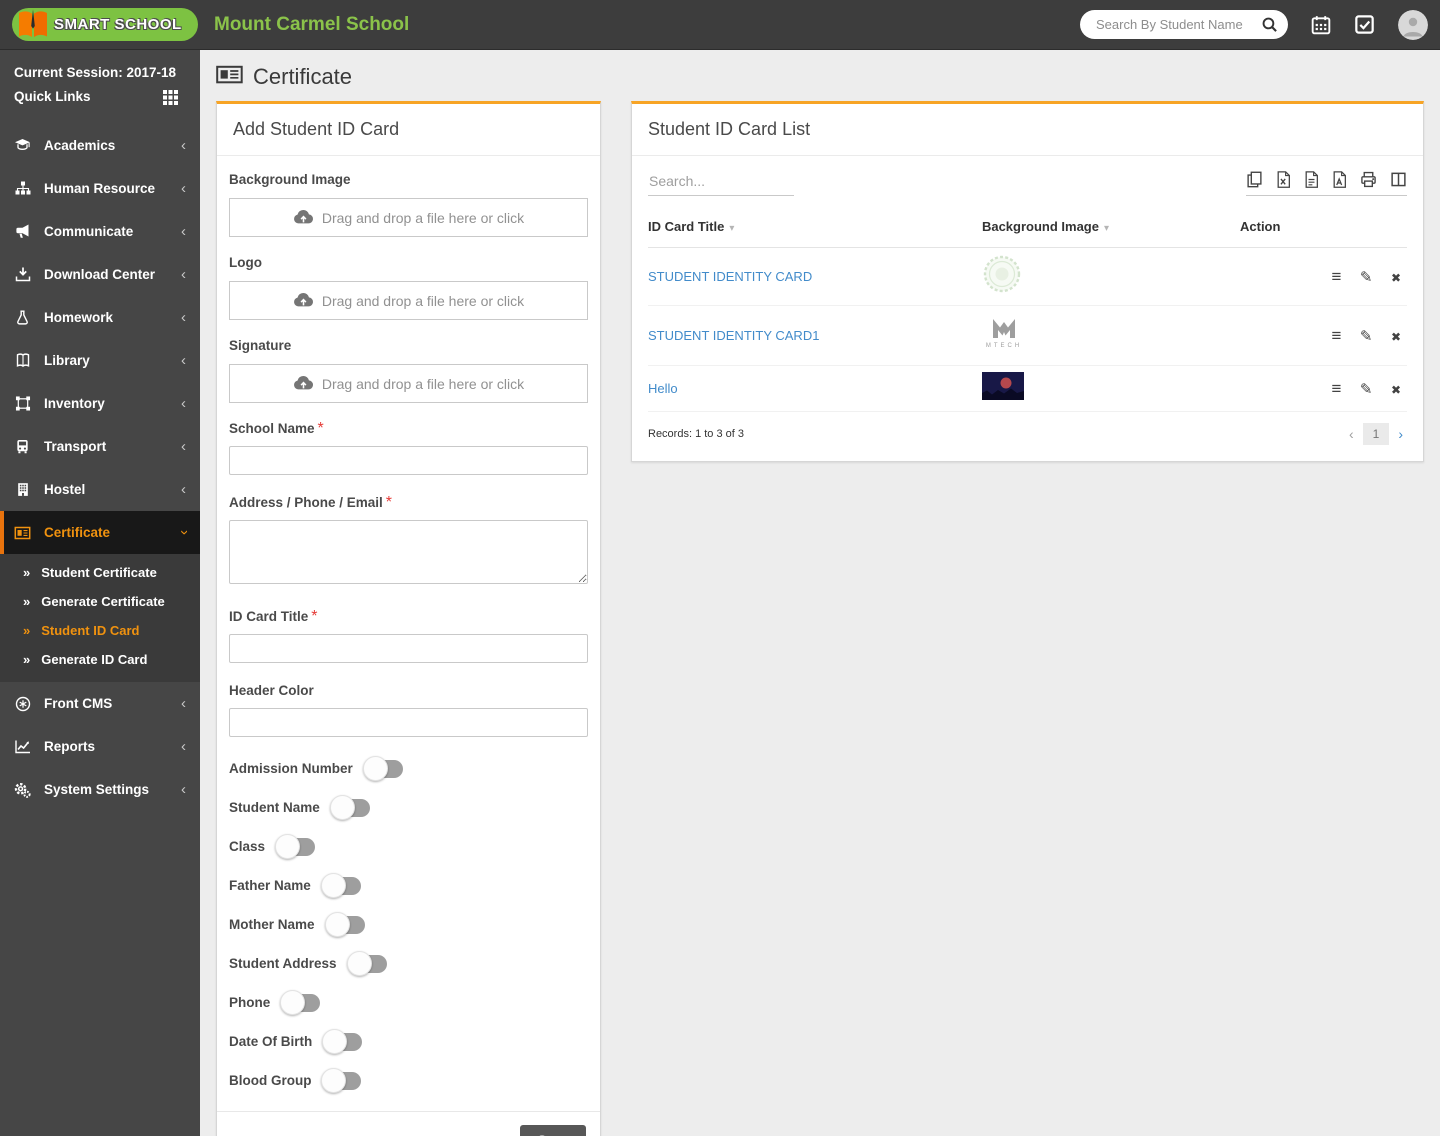  What do you see at coordinates (341, 1080) in the screenshot?
I see `blood-group-toggle` at bounding box center [341, 1080].